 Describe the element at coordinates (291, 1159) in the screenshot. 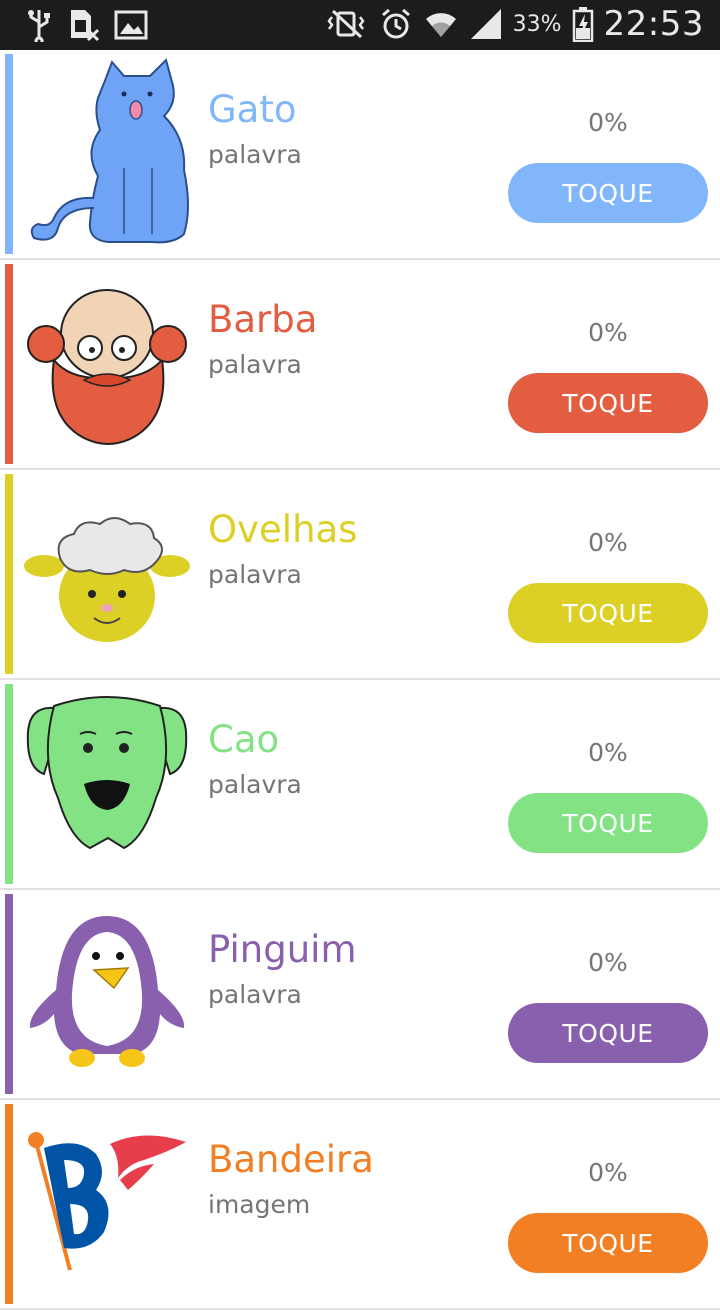

I see `item-title: Bandeira` at that location.